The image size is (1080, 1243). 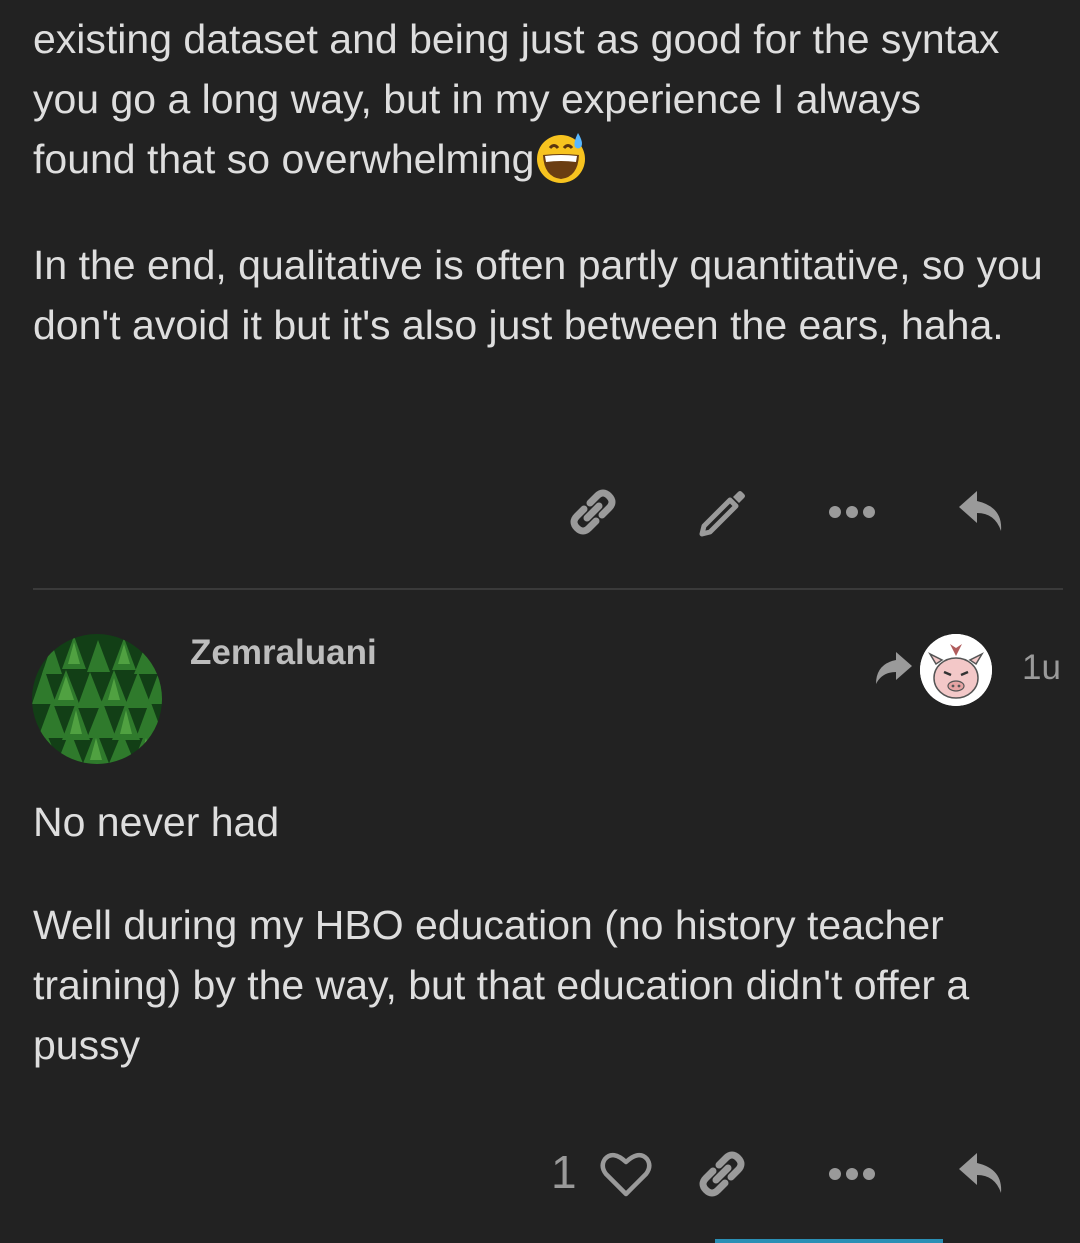 I want to click on reply-to-indicator, so click(x=932, y=670).